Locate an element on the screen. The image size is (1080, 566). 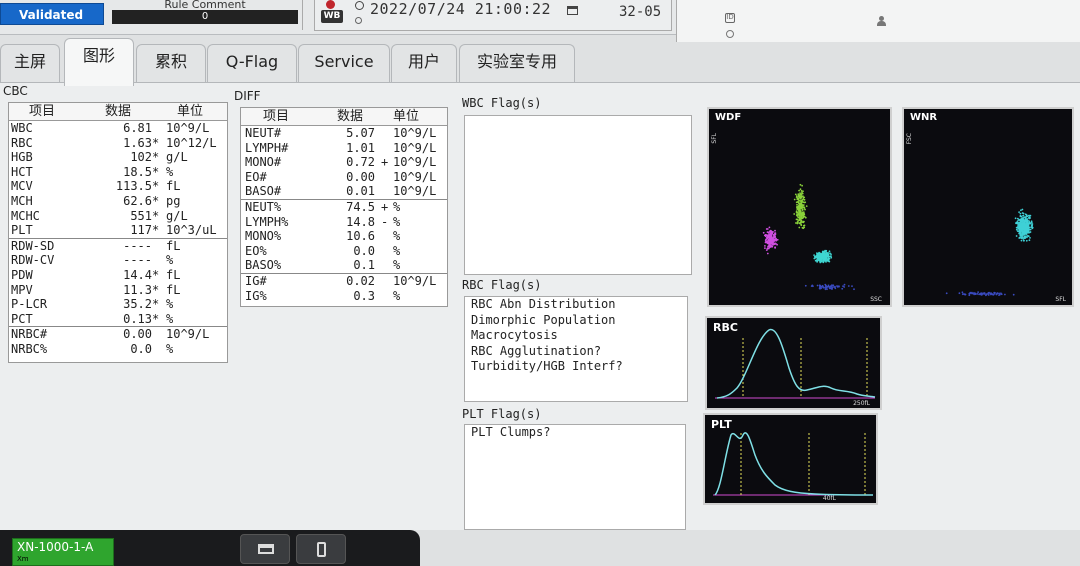
rule-comment-value: 0 is located at coordinates (205, 17).